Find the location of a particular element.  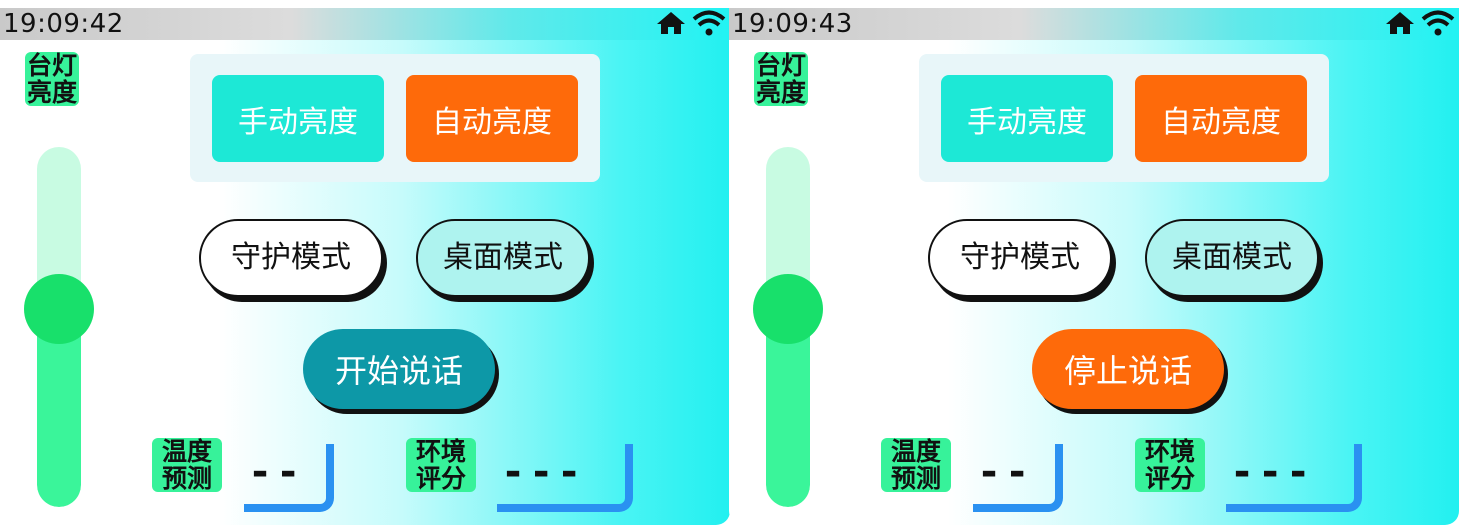

status-bar: 19:09:42 is located at coordinates (365, 24).